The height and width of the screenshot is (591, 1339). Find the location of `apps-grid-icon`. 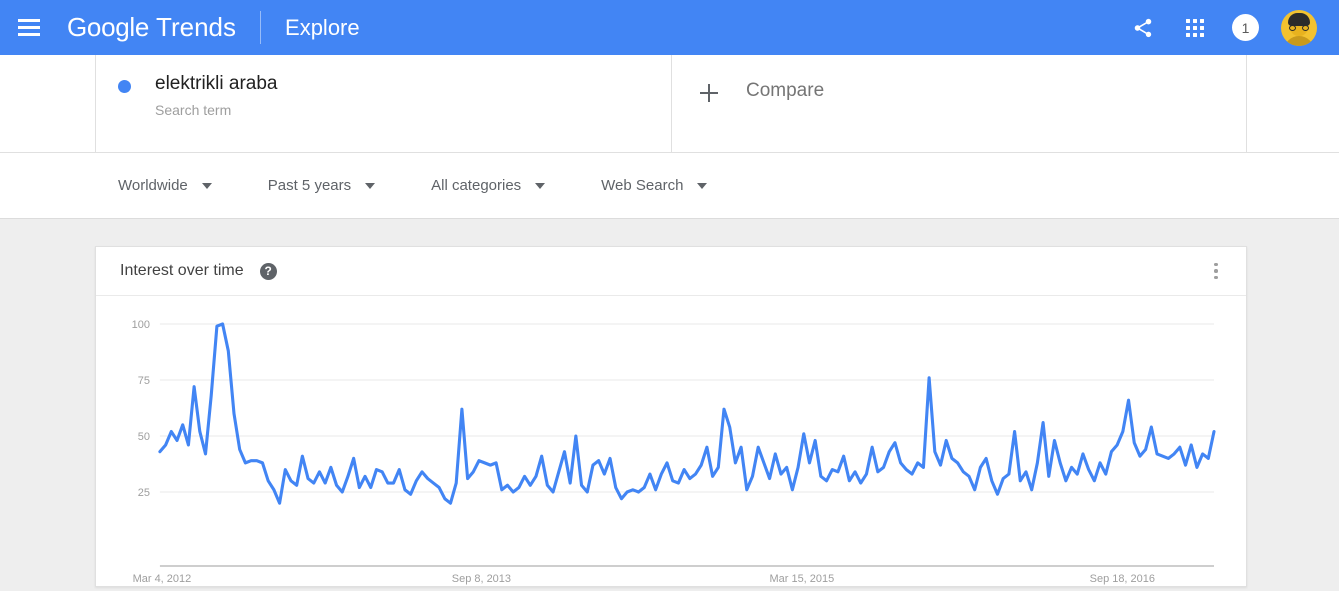

apps-grid-icon is located at coordinates (1195, 28).